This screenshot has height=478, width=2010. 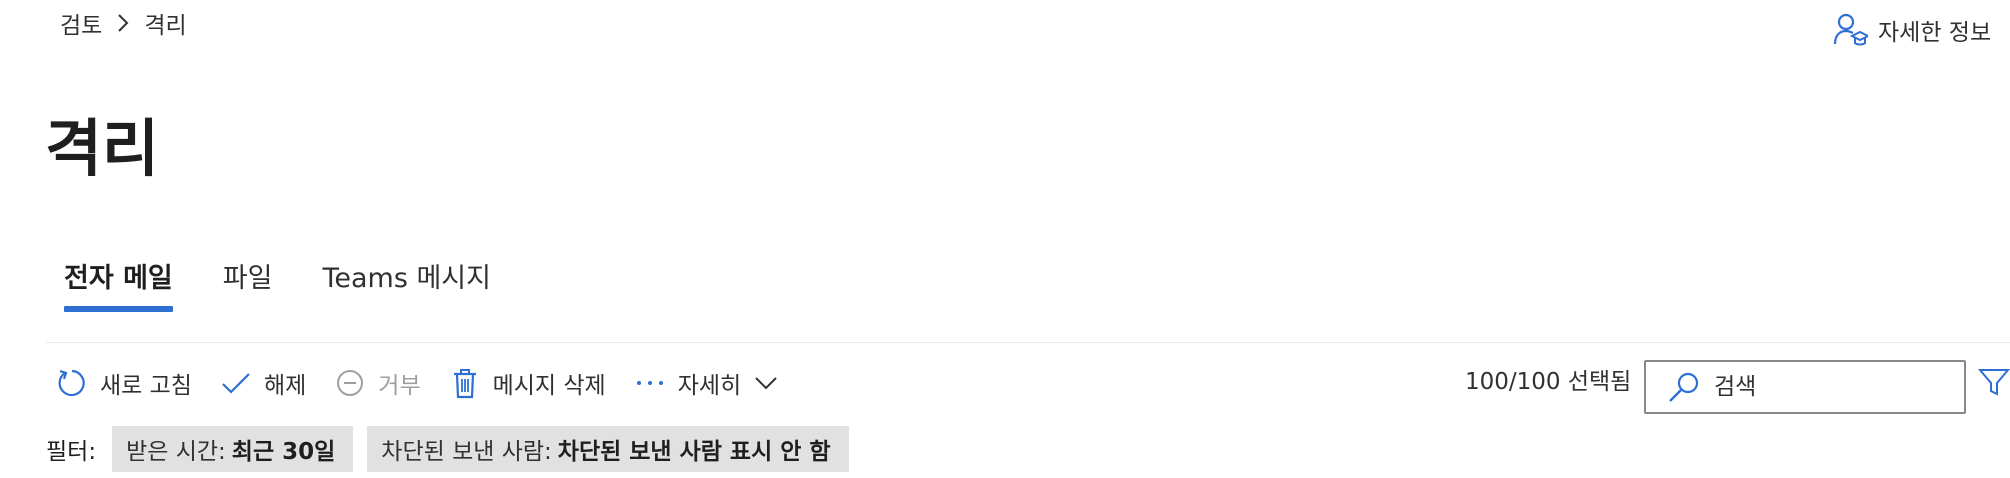 What do you see at coordinates (406, 275) in the screenshot?
I see `tab-teams-messages: Teams 메시지` at bounding box center [406, 275].